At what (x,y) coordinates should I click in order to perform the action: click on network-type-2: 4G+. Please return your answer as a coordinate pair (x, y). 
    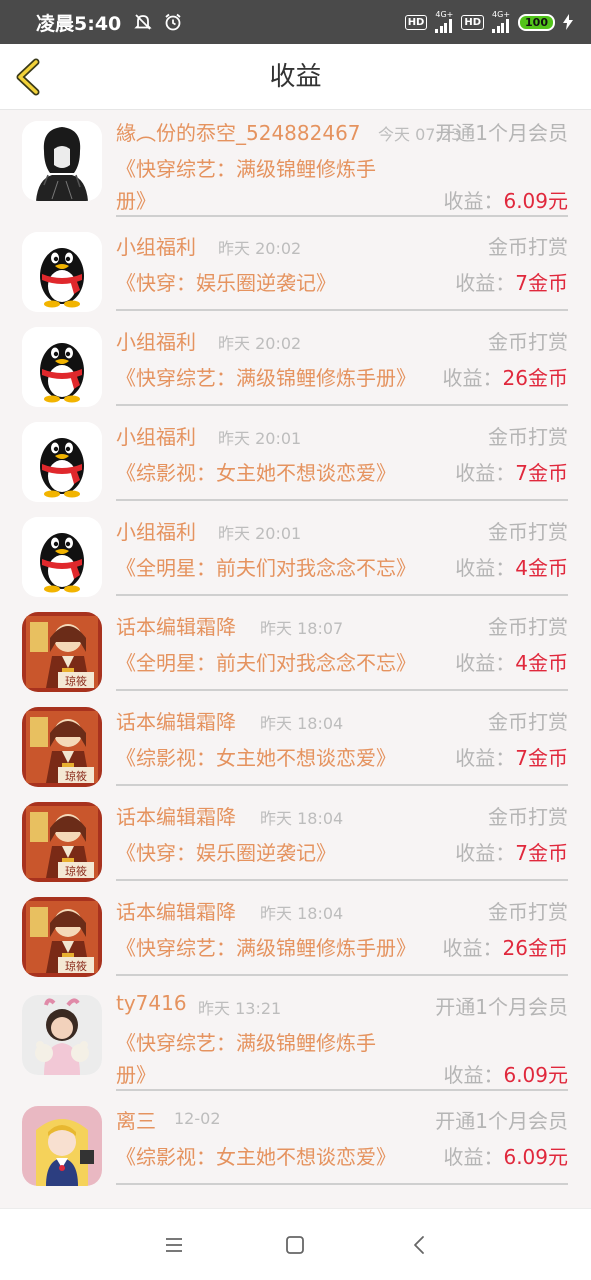
    Looking at the image, I should click on (501, 14).